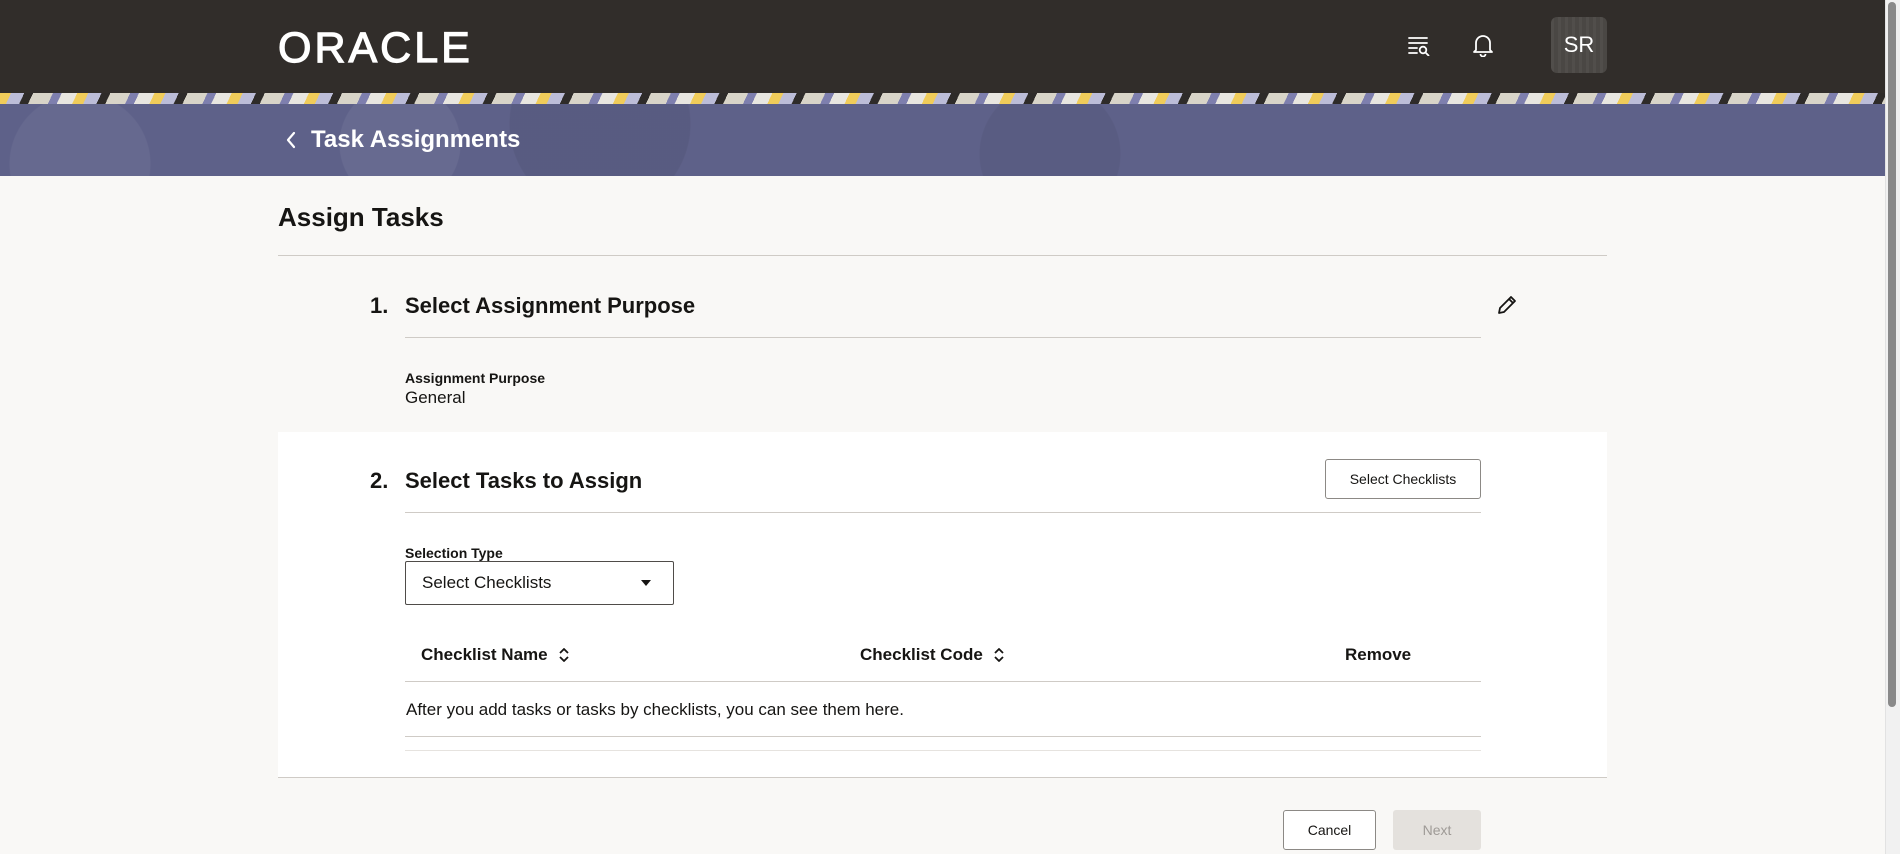 This screenshot has height=854, width=1900. I want to click on table-header-divider, so click(943, 681).